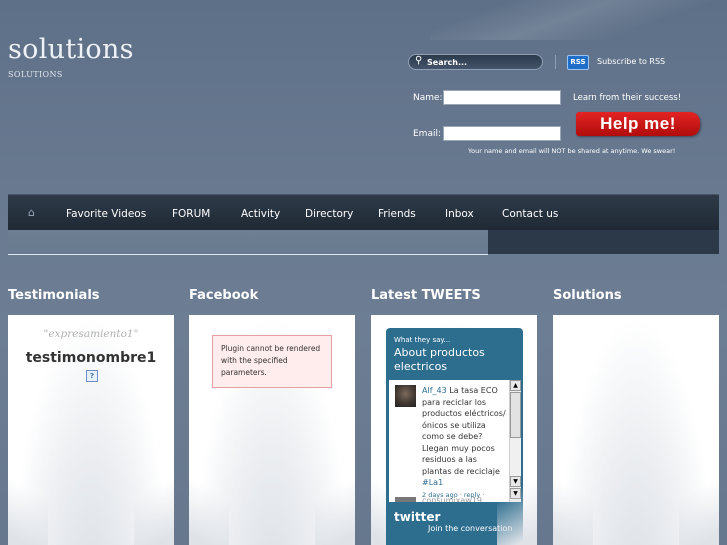  I want to click on rss-icon: RSS, so click(578, 62).